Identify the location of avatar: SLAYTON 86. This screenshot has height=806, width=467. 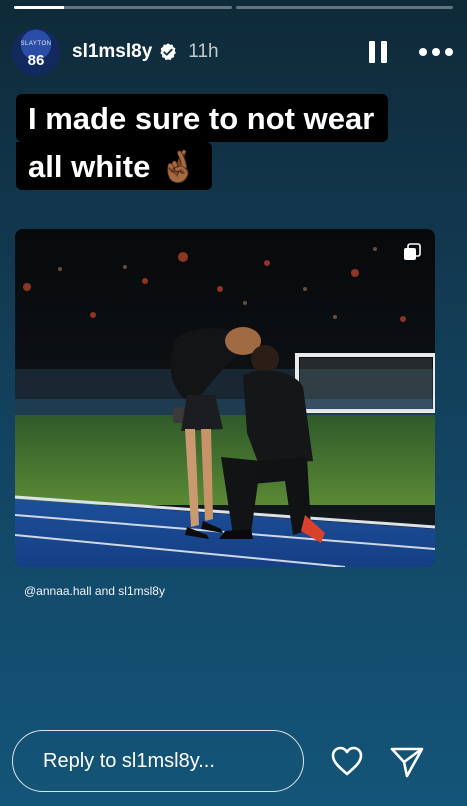
(36, 52).